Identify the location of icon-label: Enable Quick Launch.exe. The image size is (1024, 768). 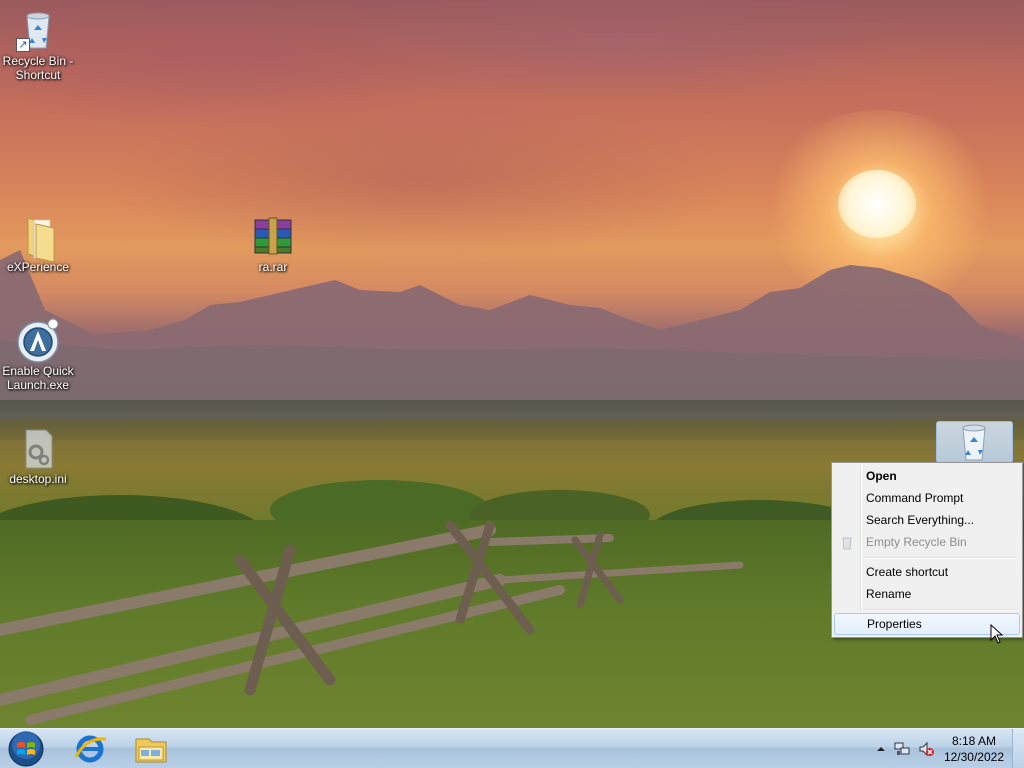
(38, 378).